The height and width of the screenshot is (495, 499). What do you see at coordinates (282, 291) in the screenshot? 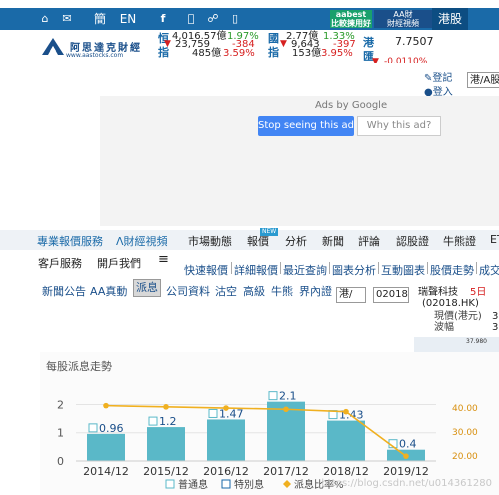
I see `tab-cbbc: 牛熊` at bounding box center [282, 291].